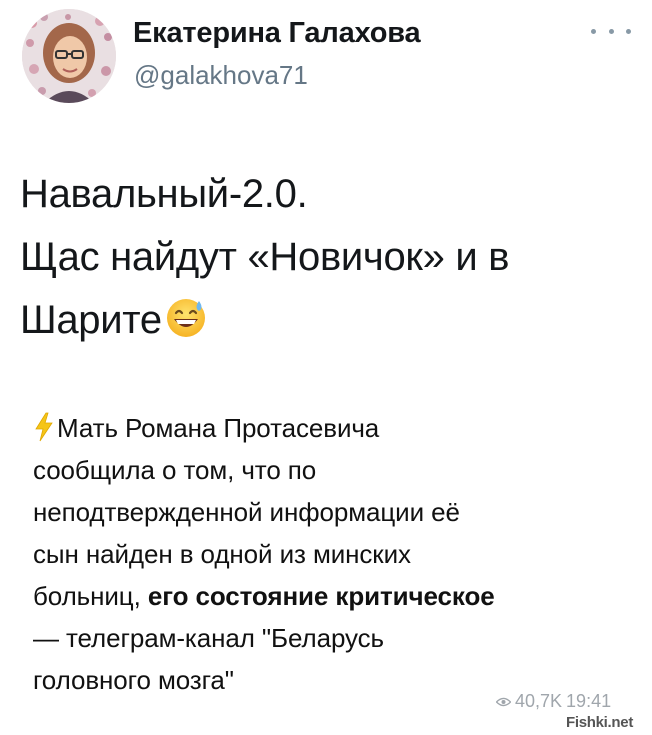  Describe the element at coordinates (164, 194) in the screenshot. I see `tweet-line-1: Навальный-2.0.` at that location.